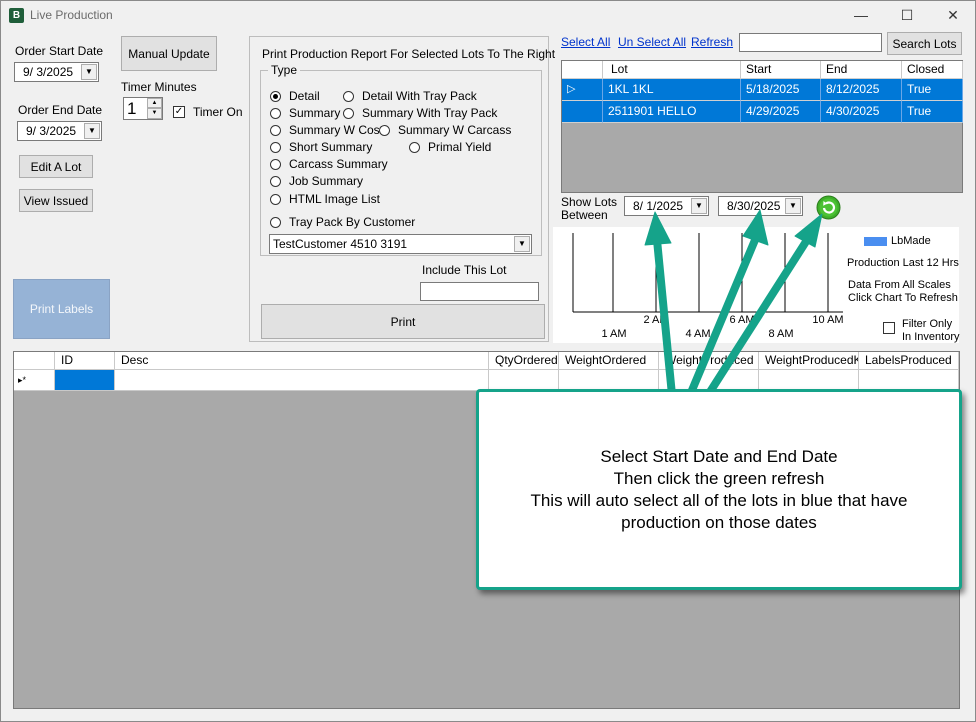 The height and width of the screenshot is (722, 976). I want to click on to-date-picker: 8/30/2025 ▼, so click(760, 206).